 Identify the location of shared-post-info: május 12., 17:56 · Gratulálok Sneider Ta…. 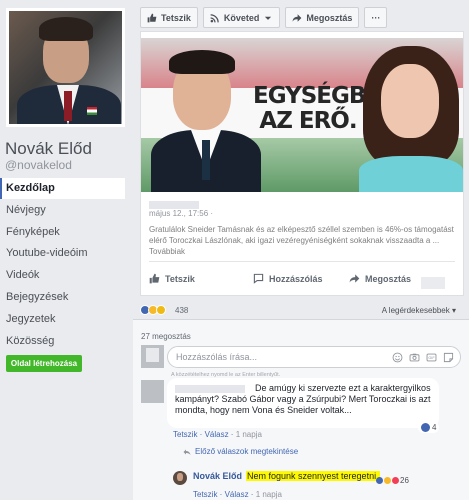
(302, 227).